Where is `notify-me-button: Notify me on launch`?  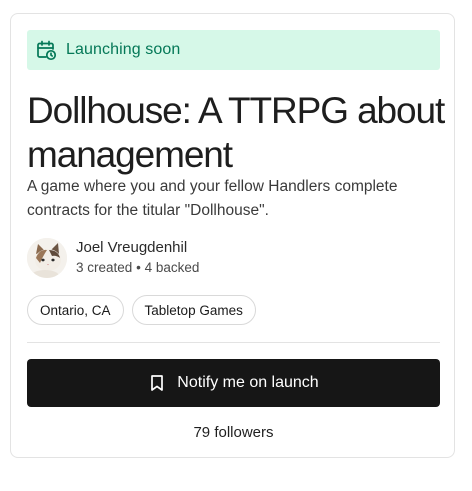 notify-me-button: Notify me on launch is located at coordinates (233, 383).